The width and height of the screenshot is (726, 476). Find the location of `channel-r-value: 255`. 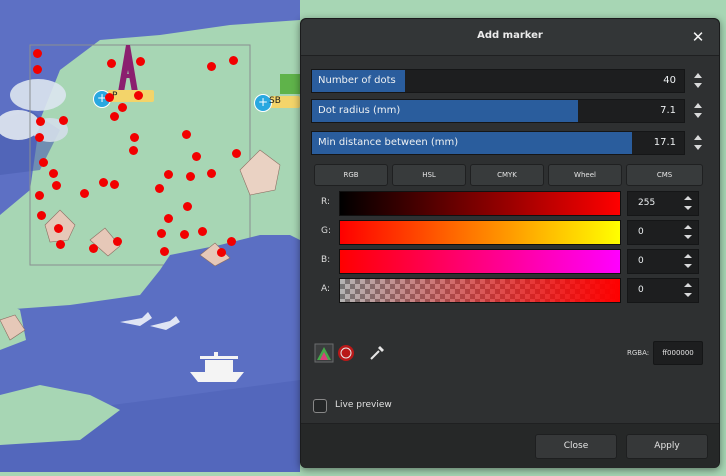

channel-r-value: 255 is located at coordinates (647, 203).